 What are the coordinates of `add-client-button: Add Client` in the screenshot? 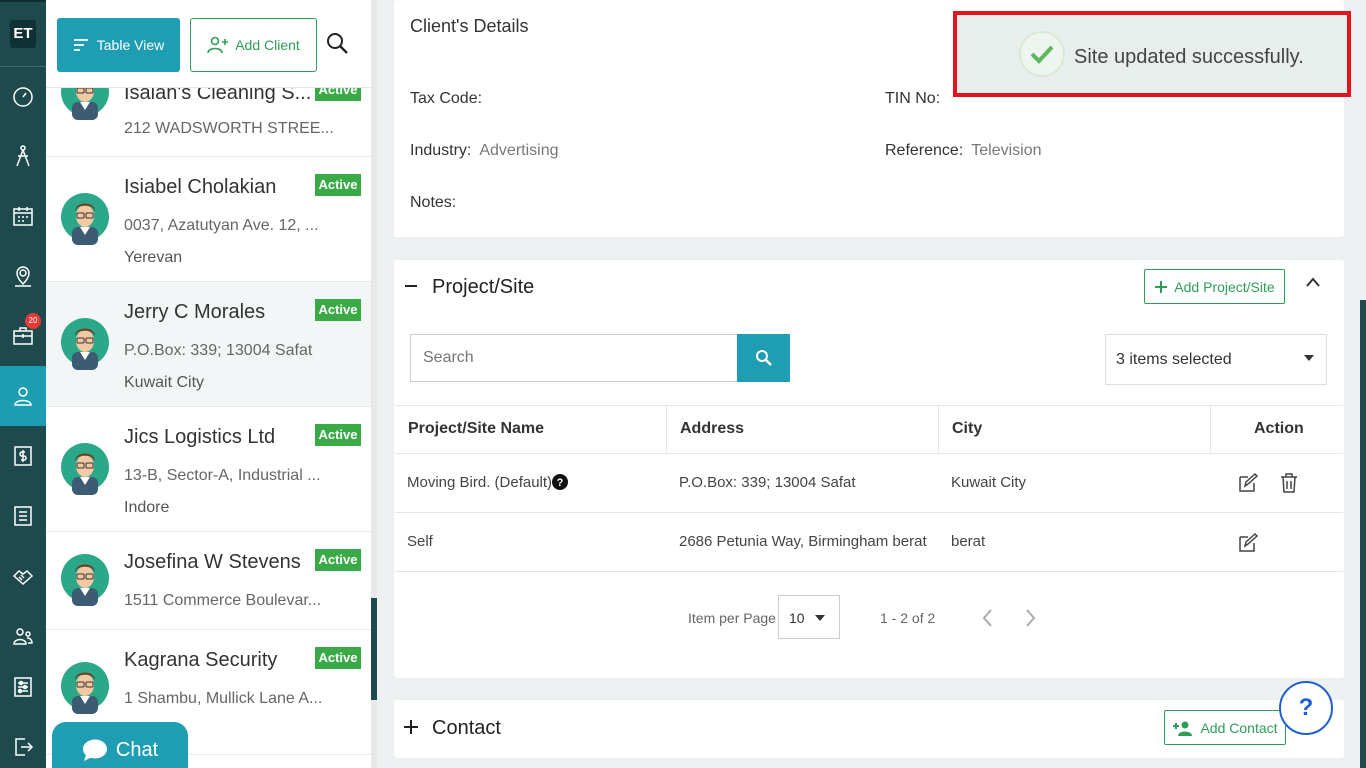 It's located at (253, 45).